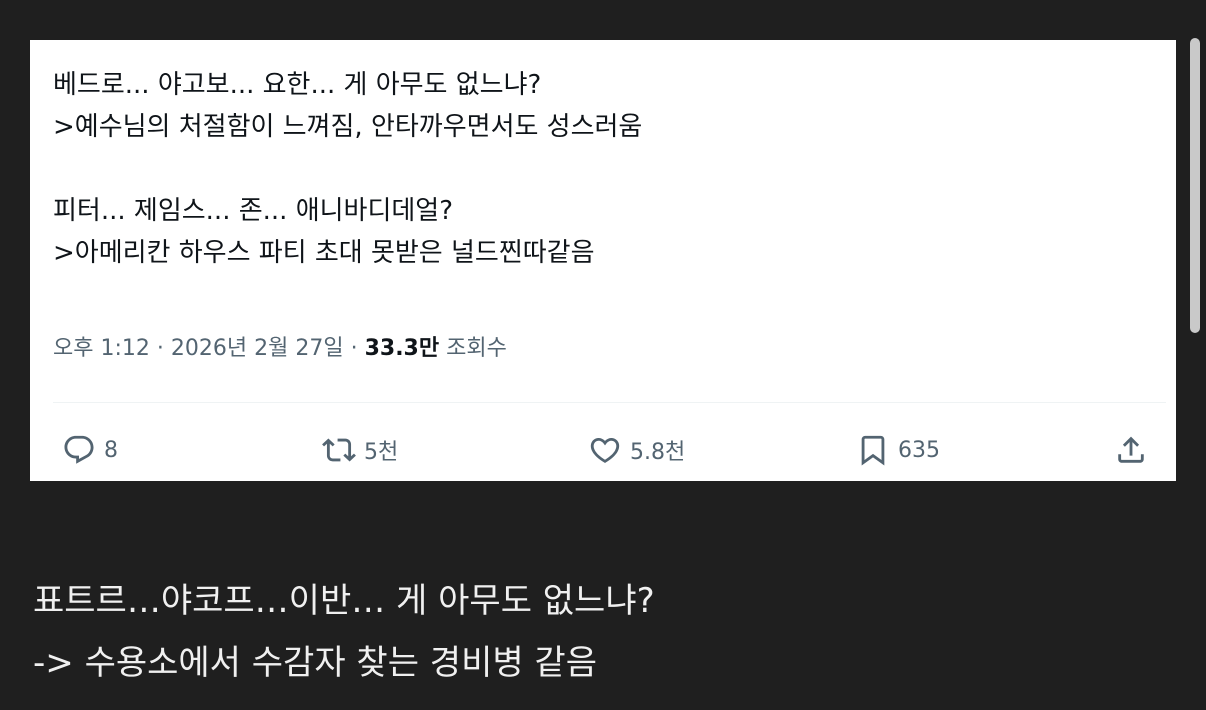  I want to click on scrollbar, so click(1195, 185).